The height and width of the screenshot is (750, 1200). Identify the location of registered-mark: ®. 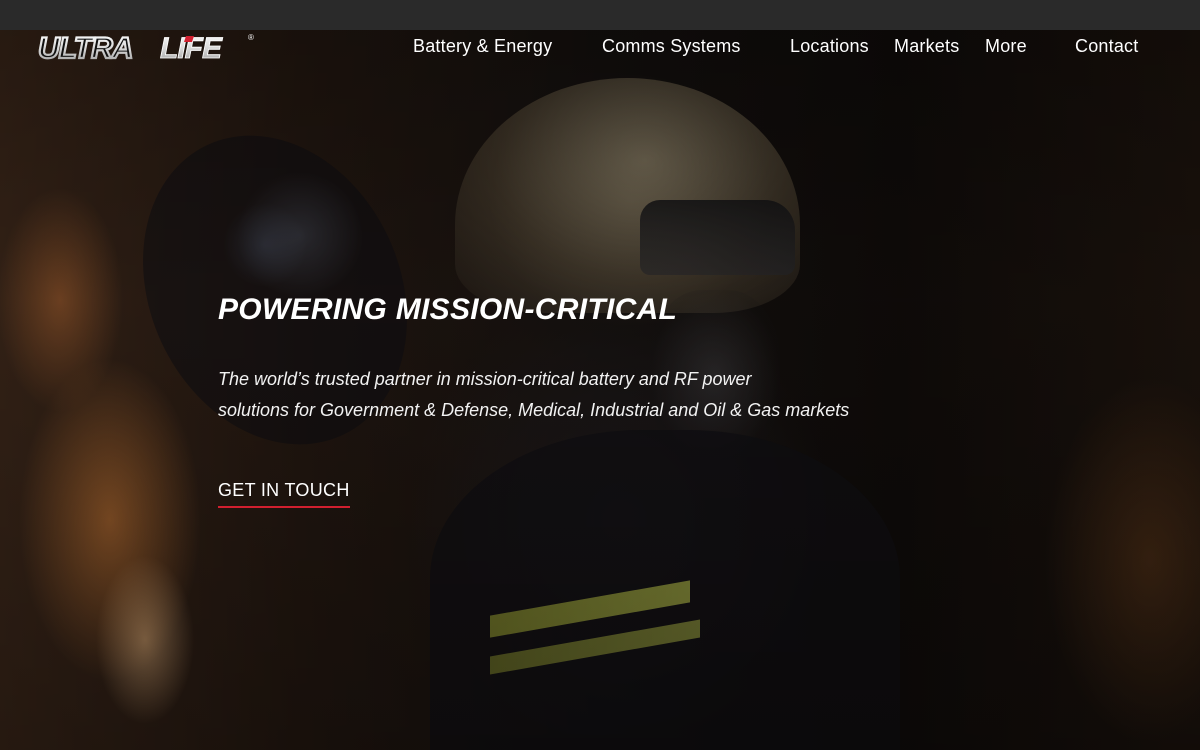
(251, 37).